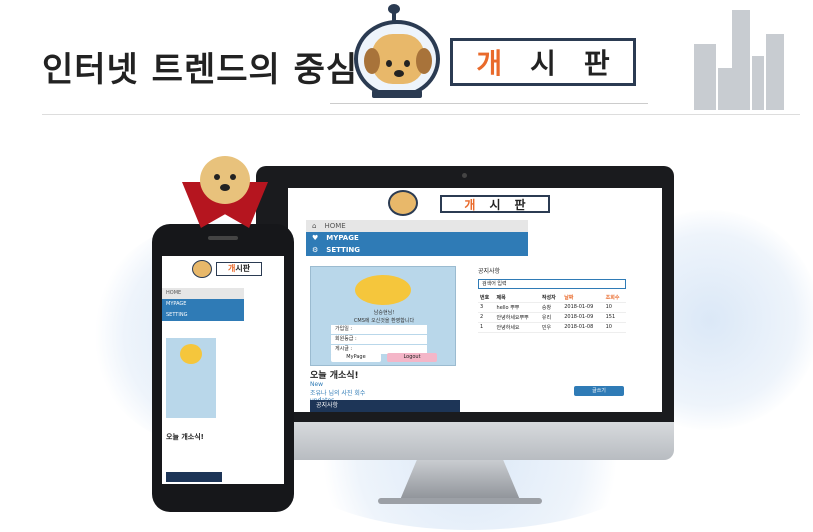 Image resolution: width=813 pixels, height=532 pixels. I want to click on nav-mypage: ♥ MYPAGE, so click(417, 238).